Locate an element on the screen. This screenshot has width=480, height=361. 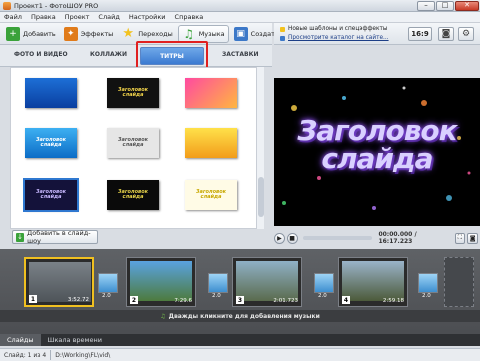
transition-3-duration: 2.0 is located at coordinates (322, 296).